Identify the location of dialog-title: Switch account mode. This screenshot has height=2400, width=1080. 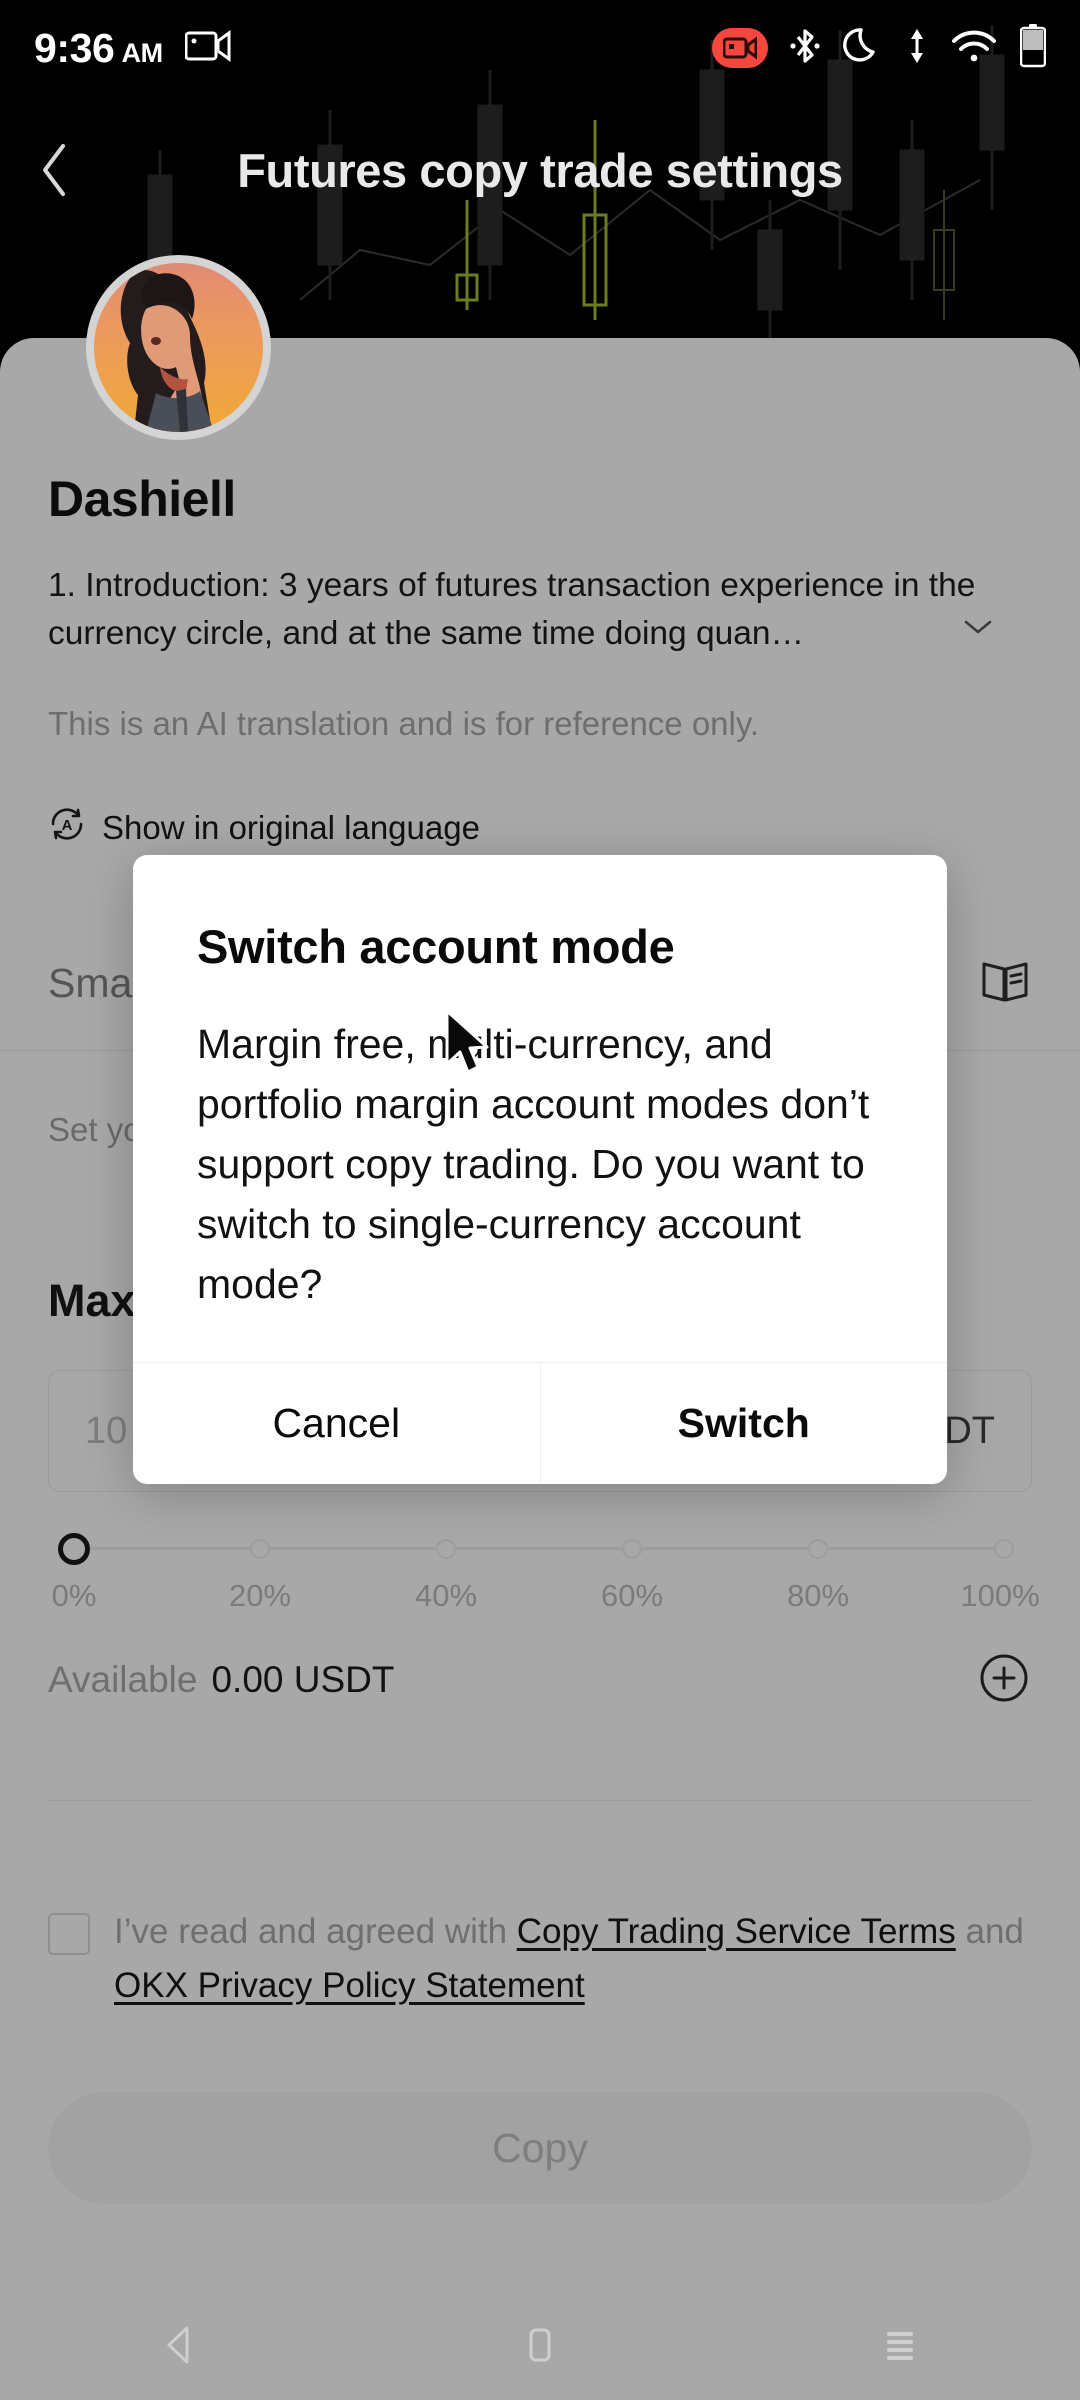
(436, 946).